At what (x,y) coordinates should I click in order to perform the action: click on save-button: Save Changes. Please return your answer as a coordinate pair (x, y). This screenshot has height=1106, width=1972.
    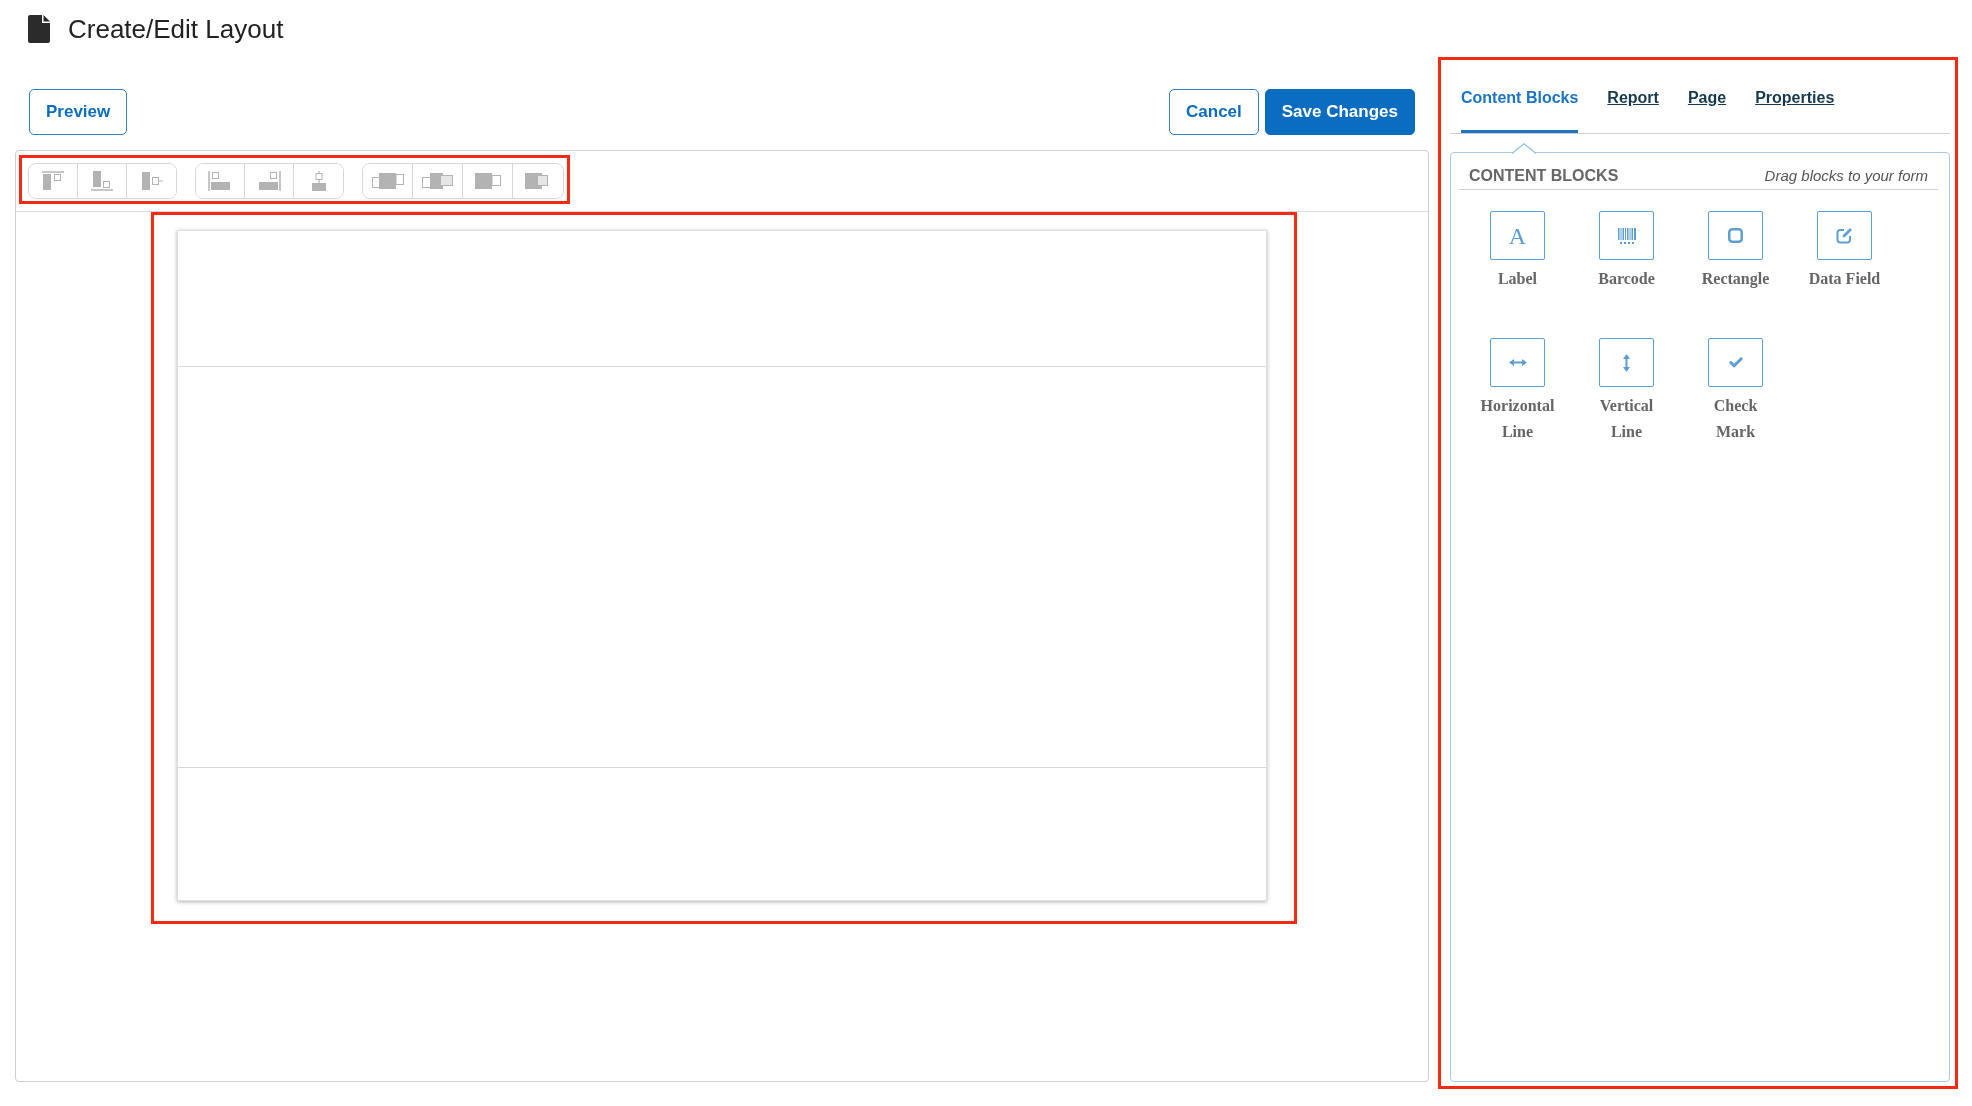
    Looking at the image, I should click on (1339, 112).